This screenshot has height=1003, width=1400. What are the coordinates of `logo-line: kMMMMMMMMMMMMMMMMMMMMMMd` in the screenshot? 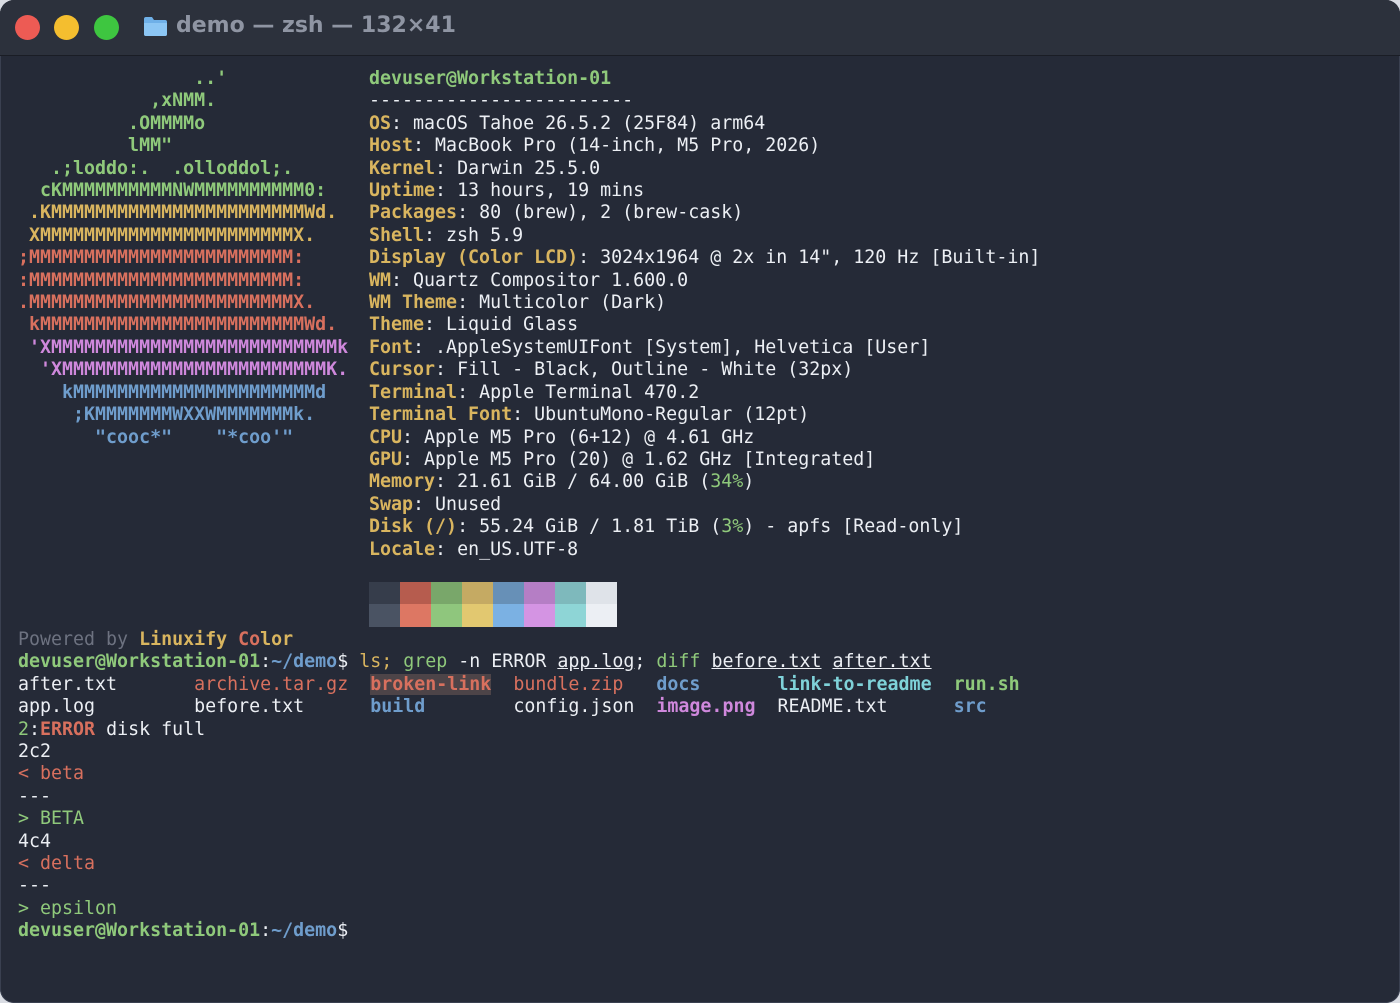 It's located at (172, 392).